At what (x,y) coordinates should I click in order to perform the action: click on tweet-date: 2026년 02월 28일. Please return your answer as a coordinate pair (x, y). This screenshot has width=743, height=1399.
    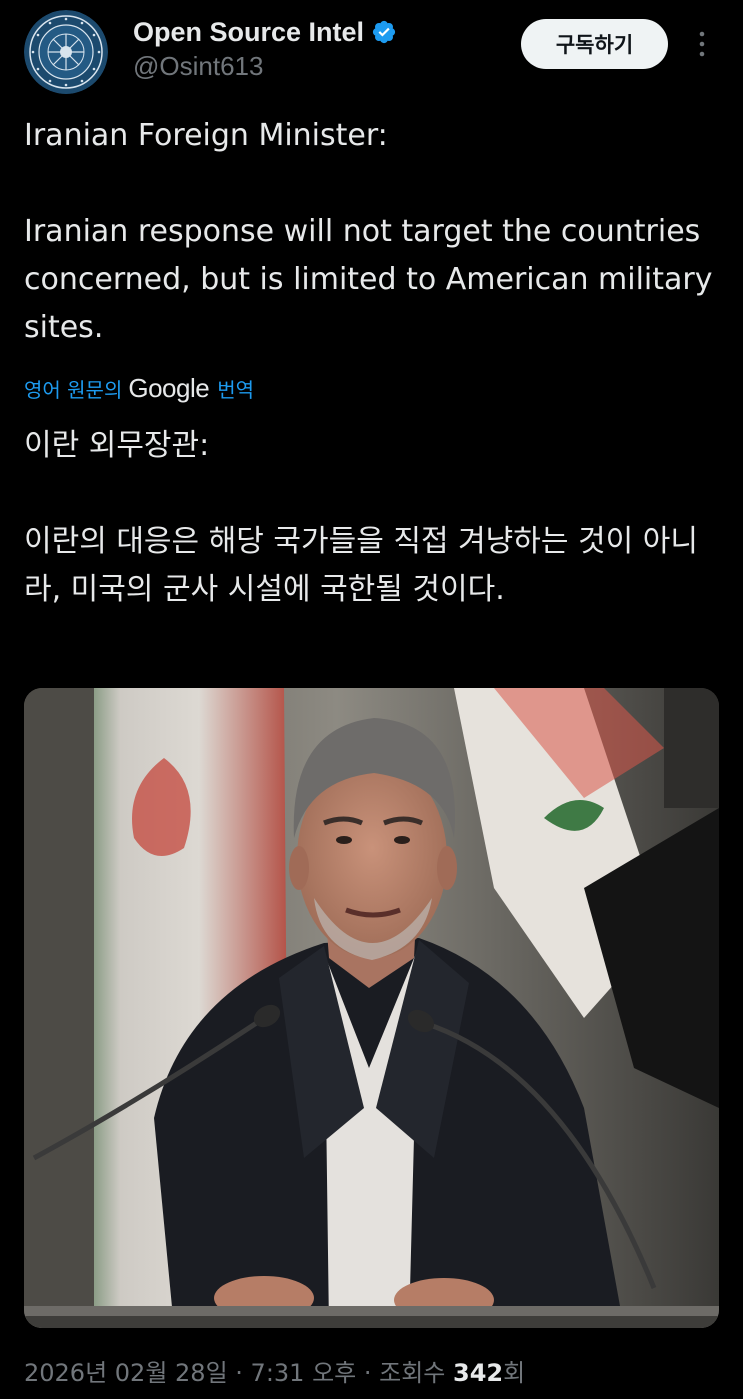
    Looking at the image, I should click on (126, 1373).